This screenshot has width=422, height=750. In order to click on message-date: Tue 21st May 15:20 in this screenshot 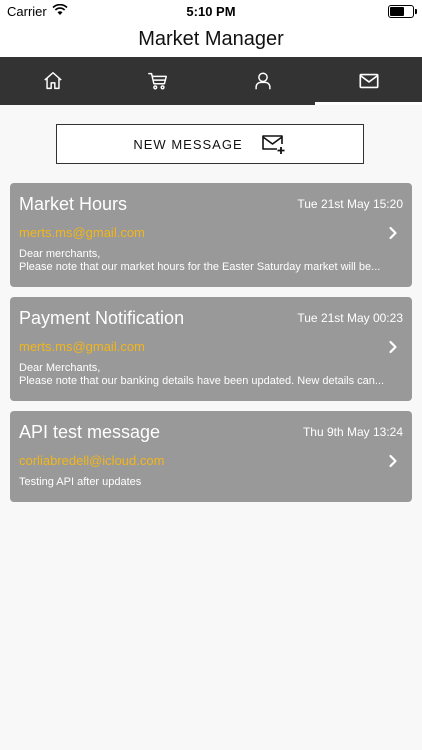, I will do `click(350, 204)`.